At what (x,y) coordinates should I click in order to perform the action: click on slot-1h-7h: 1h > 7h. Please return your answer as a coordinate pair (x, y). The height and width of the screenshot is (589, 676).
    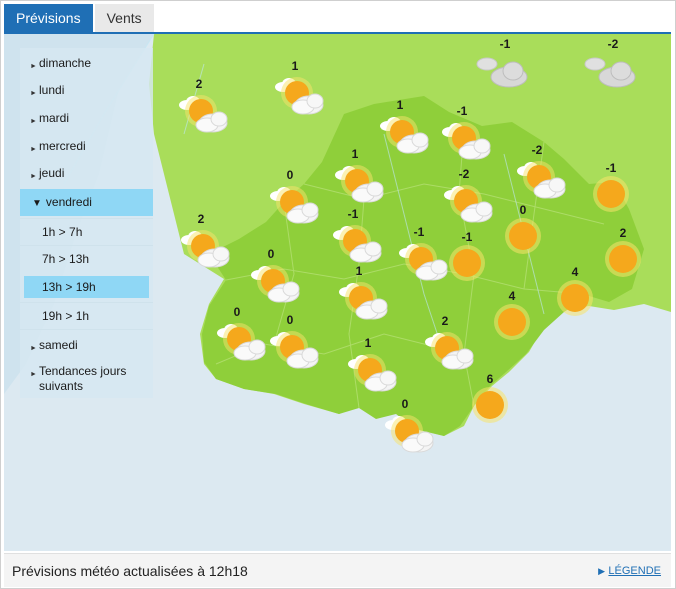
    Looking at the image, I should click on (86, 231).